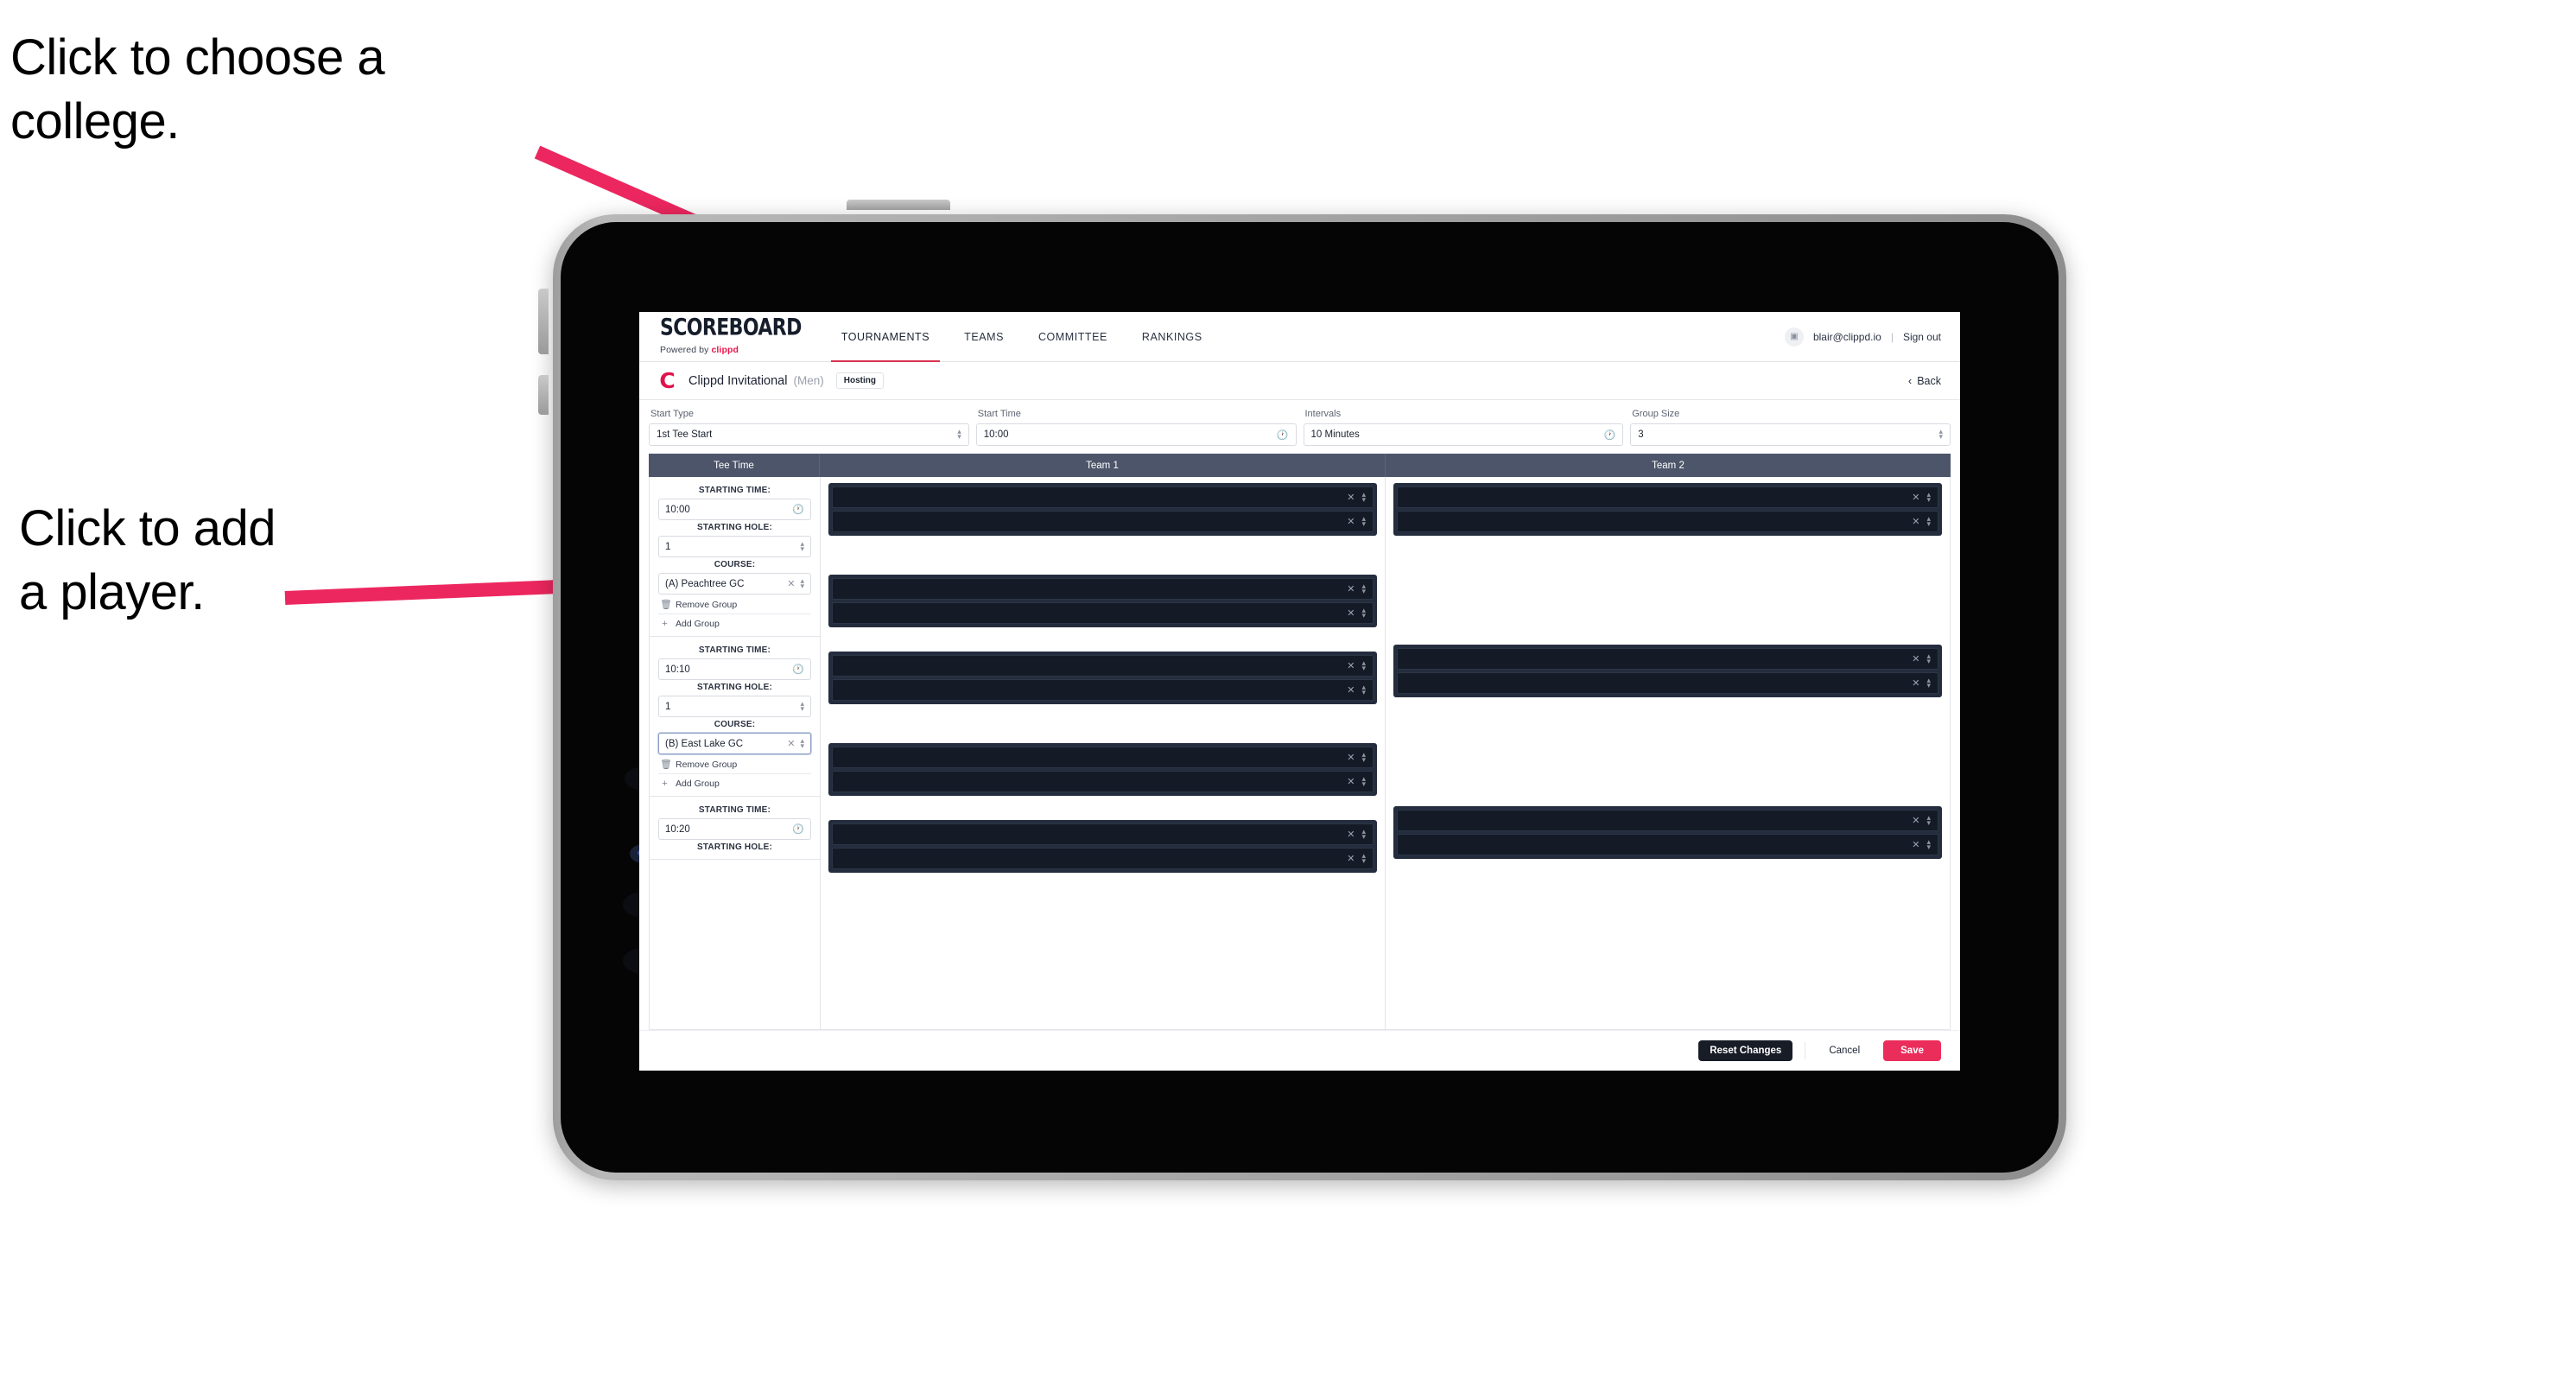  What do you see at coordinates (734, 623) in the screenshot?
I see `add-group-button-1: + Add Group` at bounding box center [734, 623].